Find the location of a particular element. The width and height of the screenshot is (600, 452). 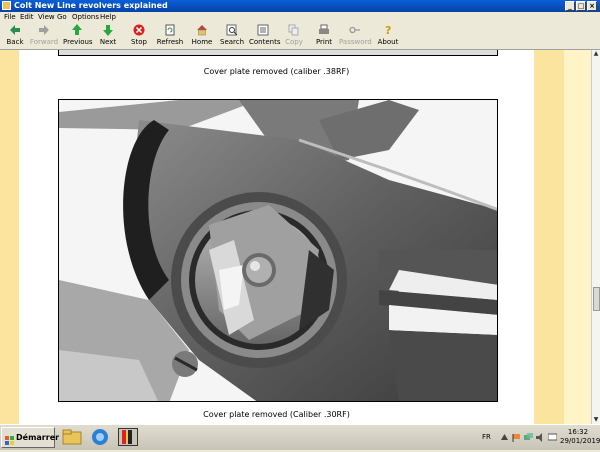

contents-button: Contents is located at coordinates (265, 36).